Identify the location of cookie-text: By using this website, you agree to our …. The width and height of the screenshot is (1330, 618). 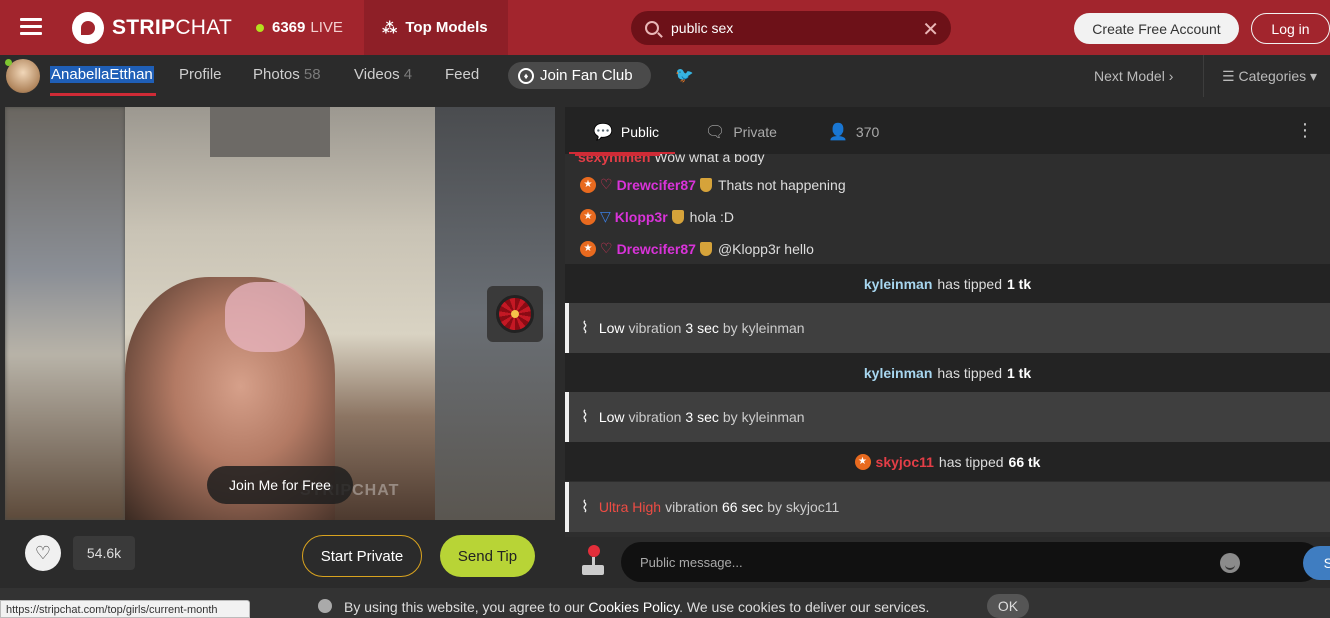
(637, 607).